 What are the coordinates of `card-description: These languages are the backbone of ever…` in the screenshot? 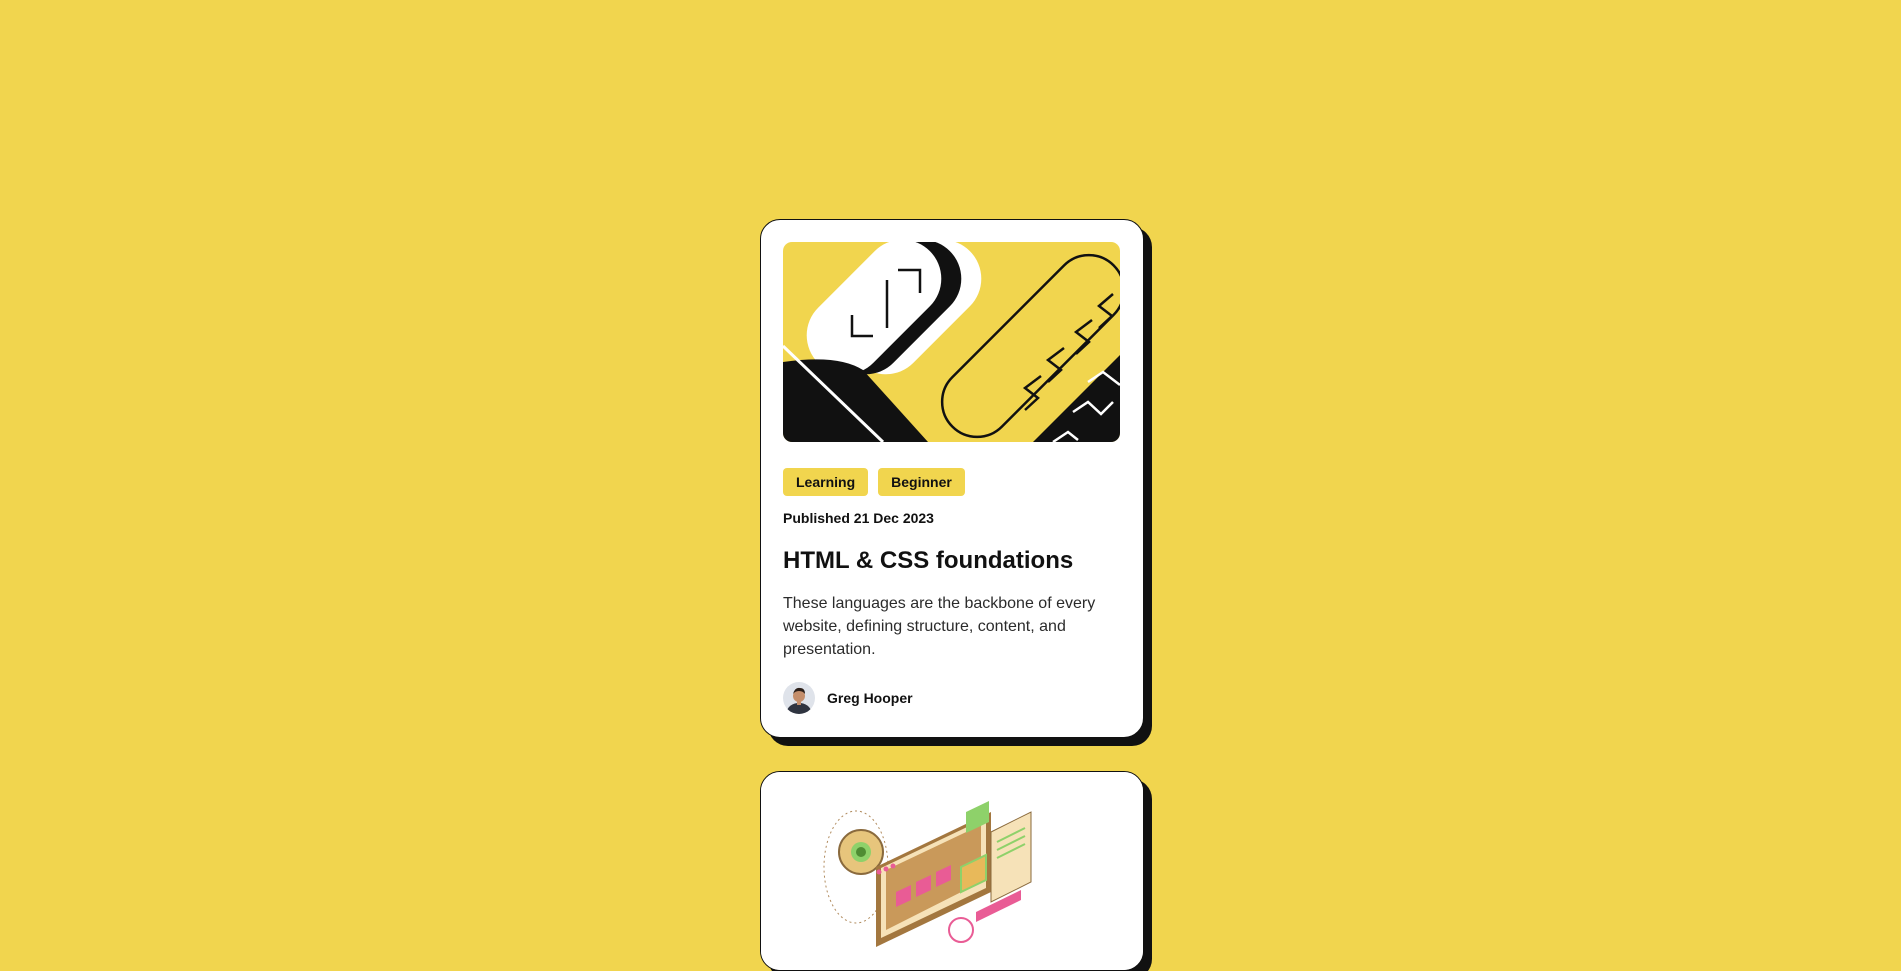 It's located at (939, 626).